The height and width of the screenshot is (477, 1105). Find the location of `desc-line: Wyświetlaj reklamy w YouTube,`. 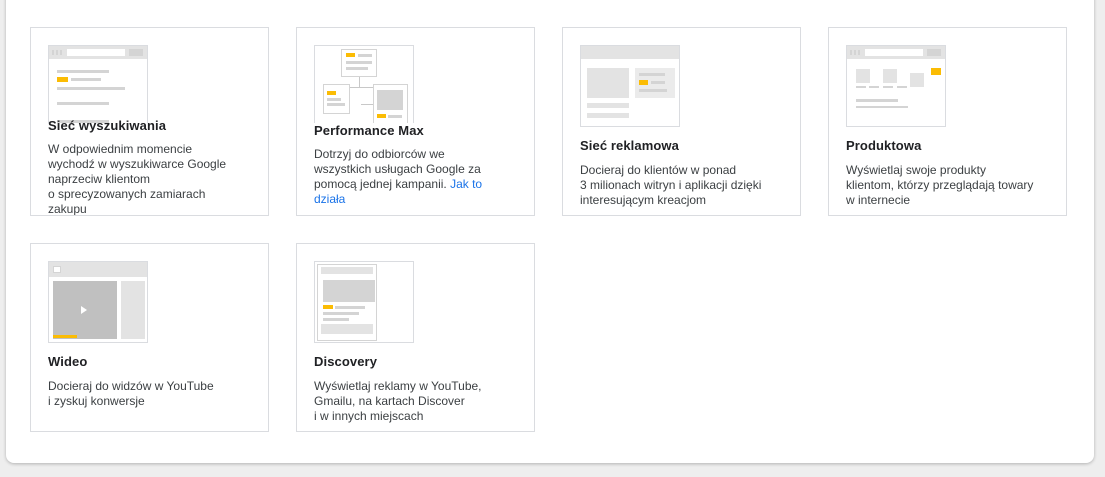

desc-line: Wyświetlaj reklamy w YouTube, is located at coordinates (398, 386).